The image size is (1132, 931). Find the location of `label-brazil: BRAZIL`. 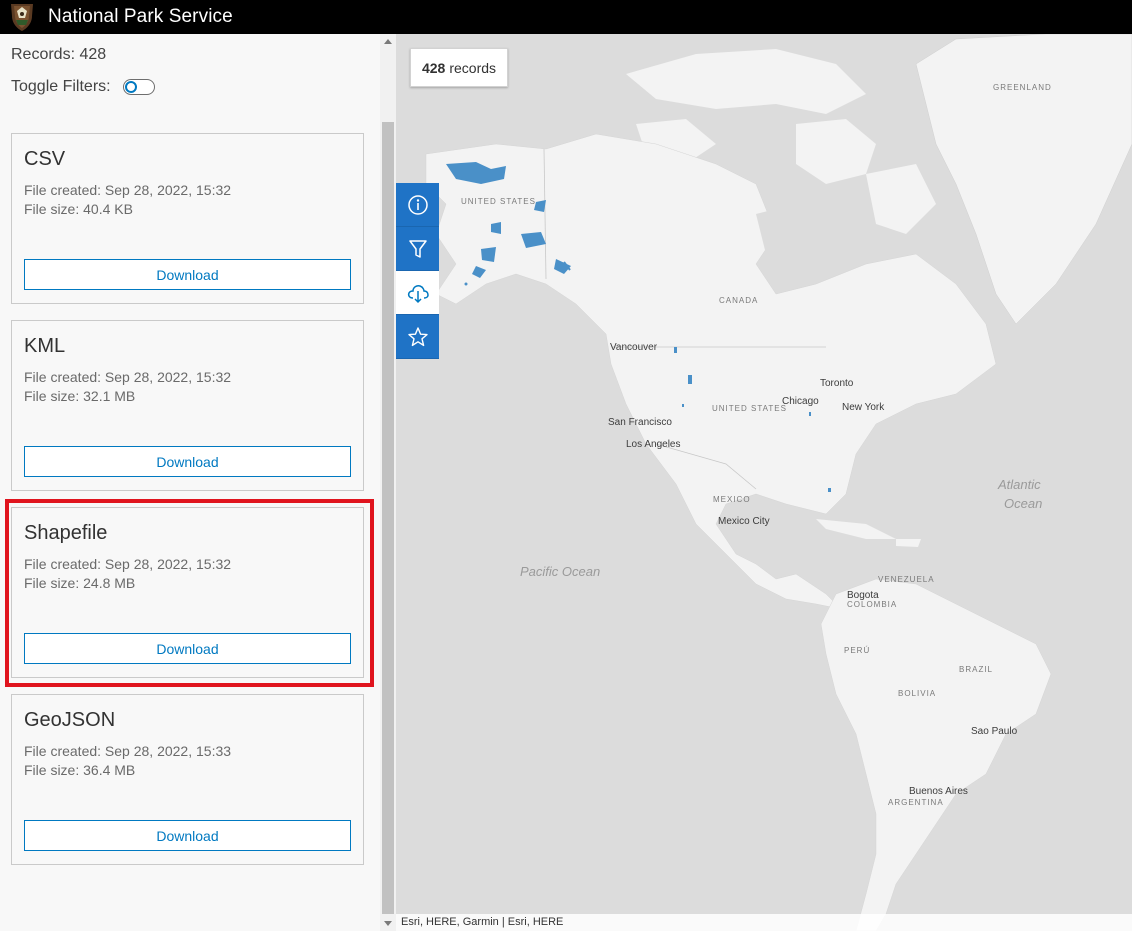

label-brazil: BRAZIL is located at coordinates (976, 669).